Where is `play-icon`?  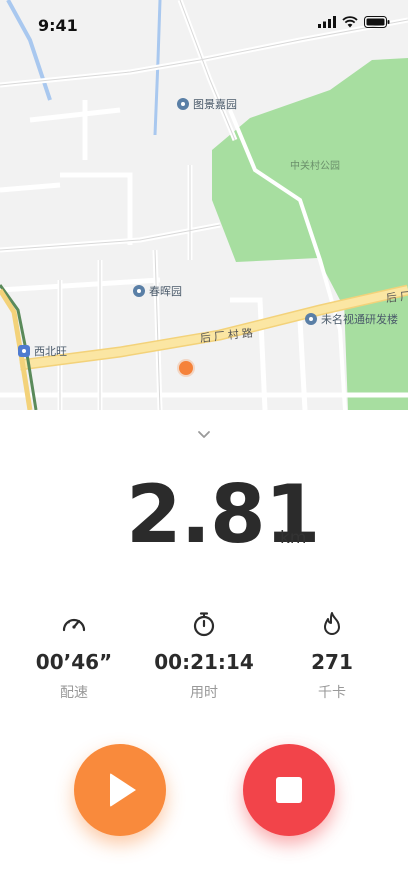
play-icon is located at coordinates (123, 790).